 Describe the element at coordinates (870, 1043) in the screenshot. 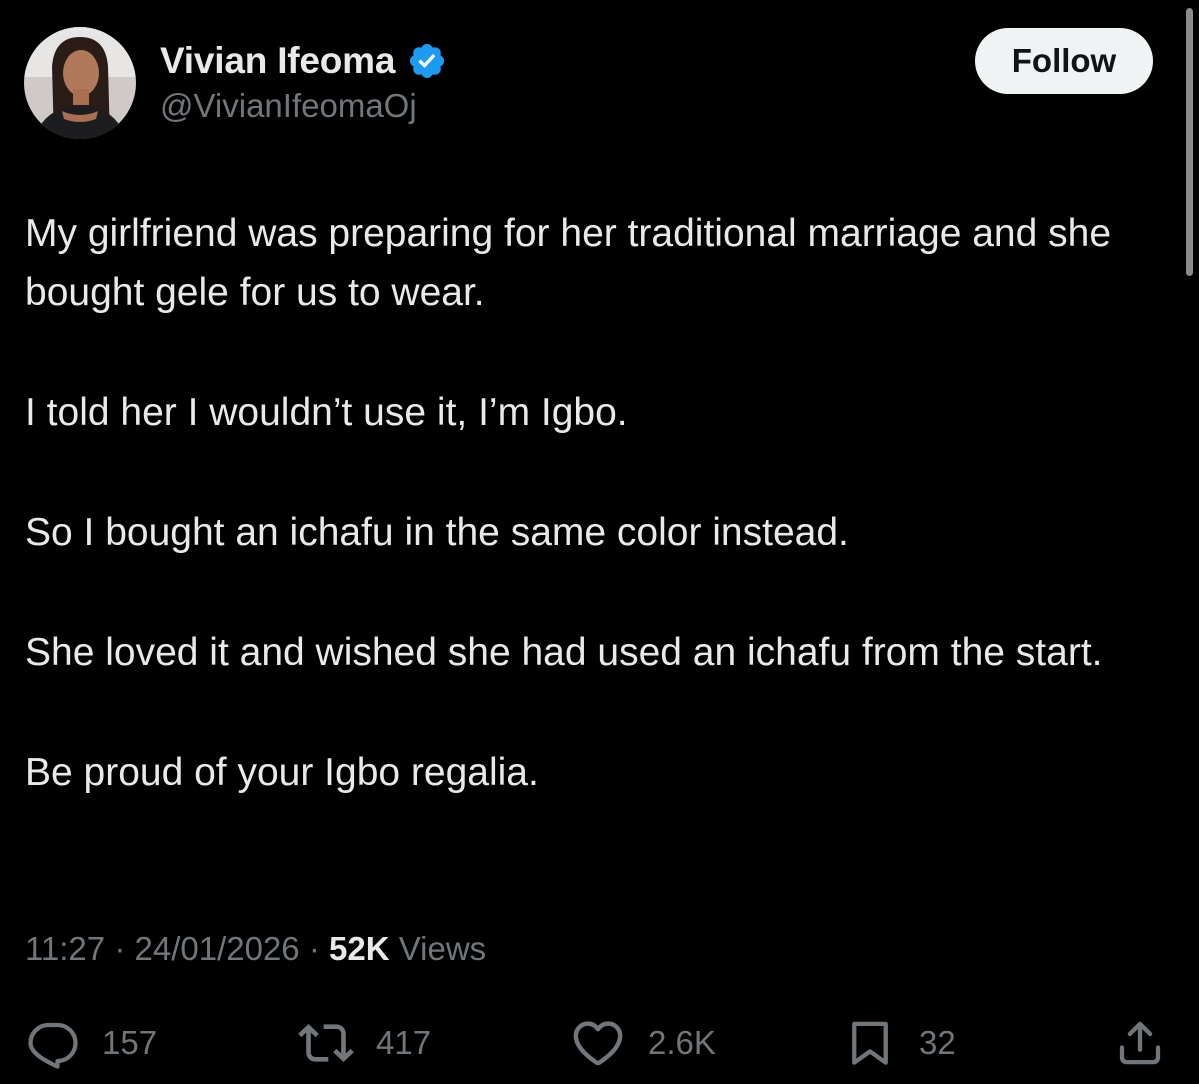

I see `bookmark-icon` at that location.